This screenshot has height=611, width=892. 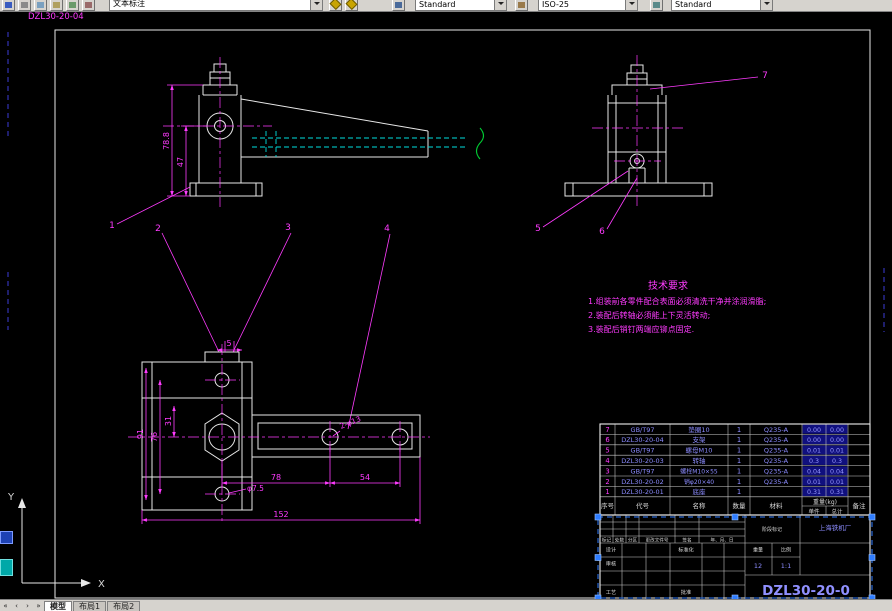 What do you see at coordinates (56, 17) in the screenshot?
I see `sheet-label: DZL30-20-04` at bounding box center [56, 17].